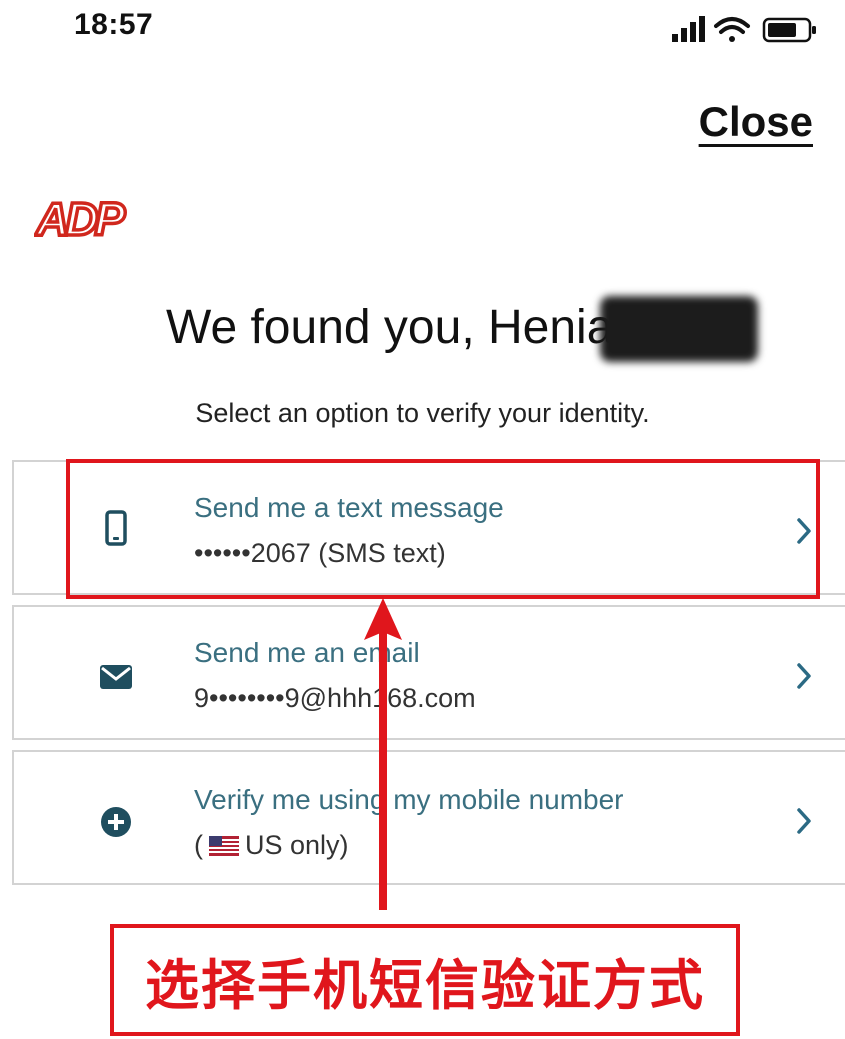  What do you see at coordinates (425, 985) in the screenshot?
I see `annotation-caption: 选择手机短信验证方式` at bounding box center [425, 985].